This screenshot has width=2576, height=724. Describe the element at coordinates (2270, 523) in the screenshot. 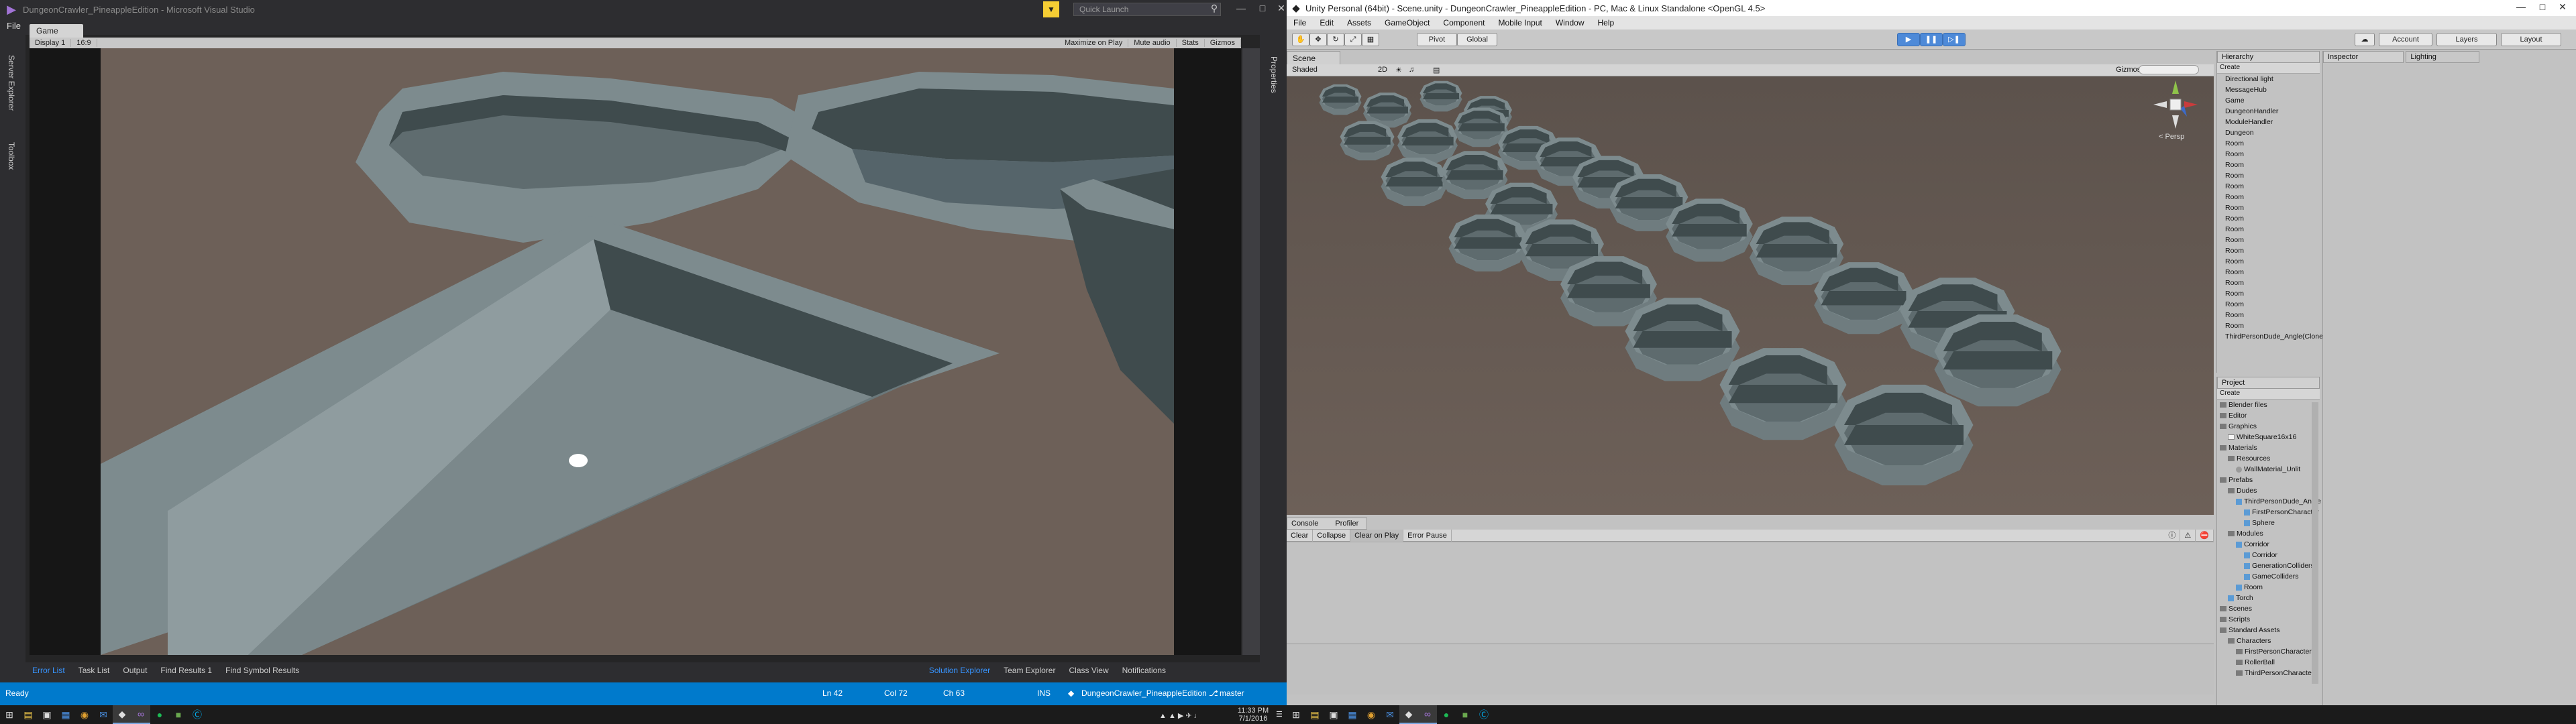

I see `project-item: Sphere` at that location.